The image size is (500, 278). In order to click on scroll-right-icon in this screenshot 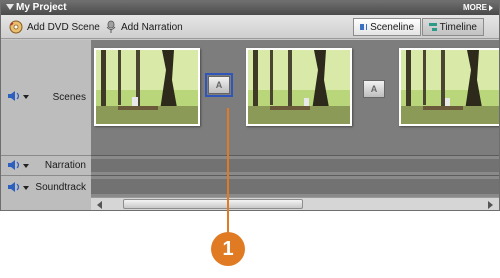, I will do `click(490, 205)`.